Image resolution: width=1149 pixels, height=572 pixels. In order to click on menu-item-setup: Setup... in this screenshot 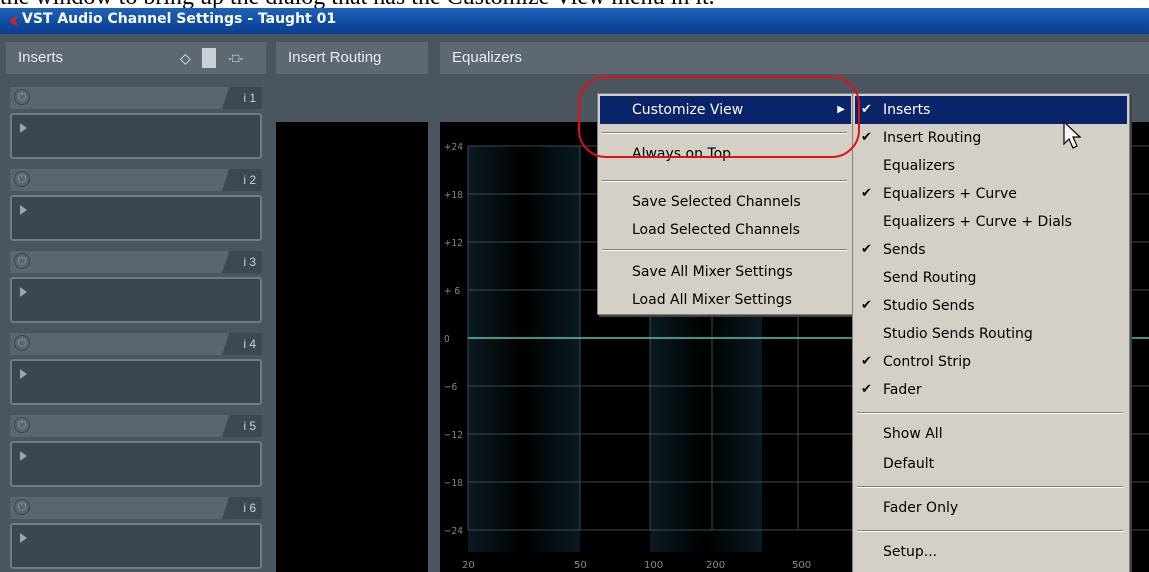, I will do `click(991, 552)`.